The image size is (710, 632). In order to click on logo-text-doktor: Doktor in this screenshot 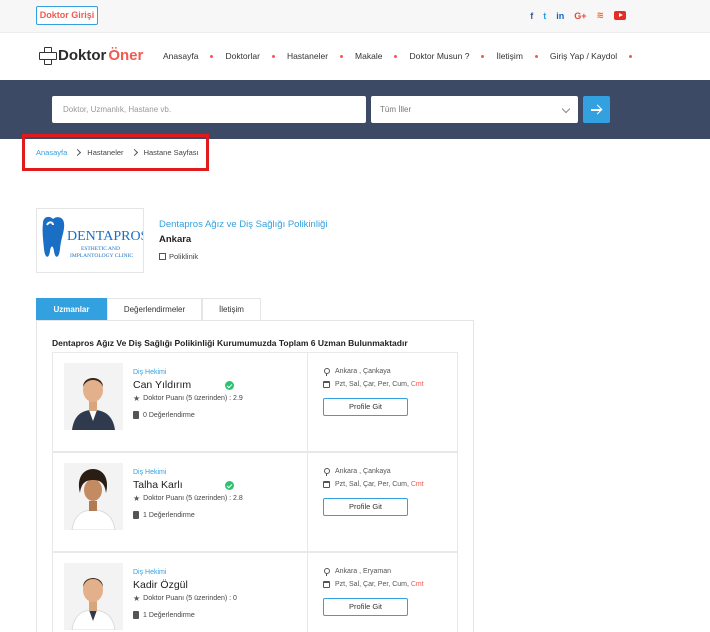, I will do `click(82, 55)`.